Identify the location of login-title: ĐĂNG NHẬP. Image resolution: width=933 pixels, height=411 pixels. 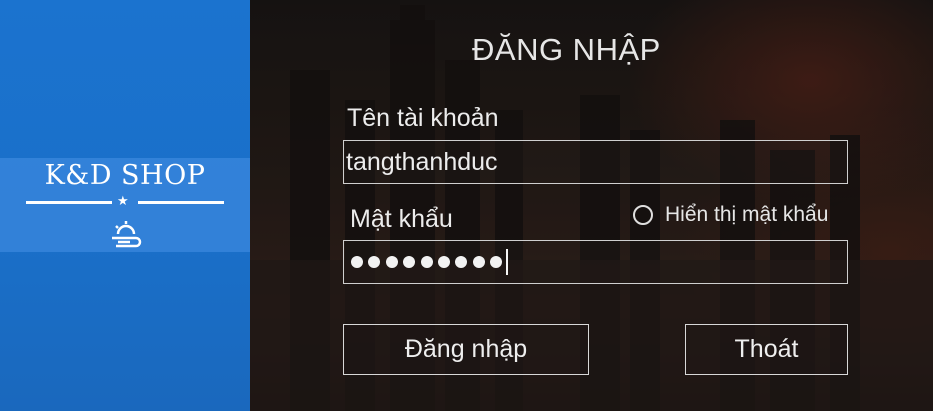
(566, 49).